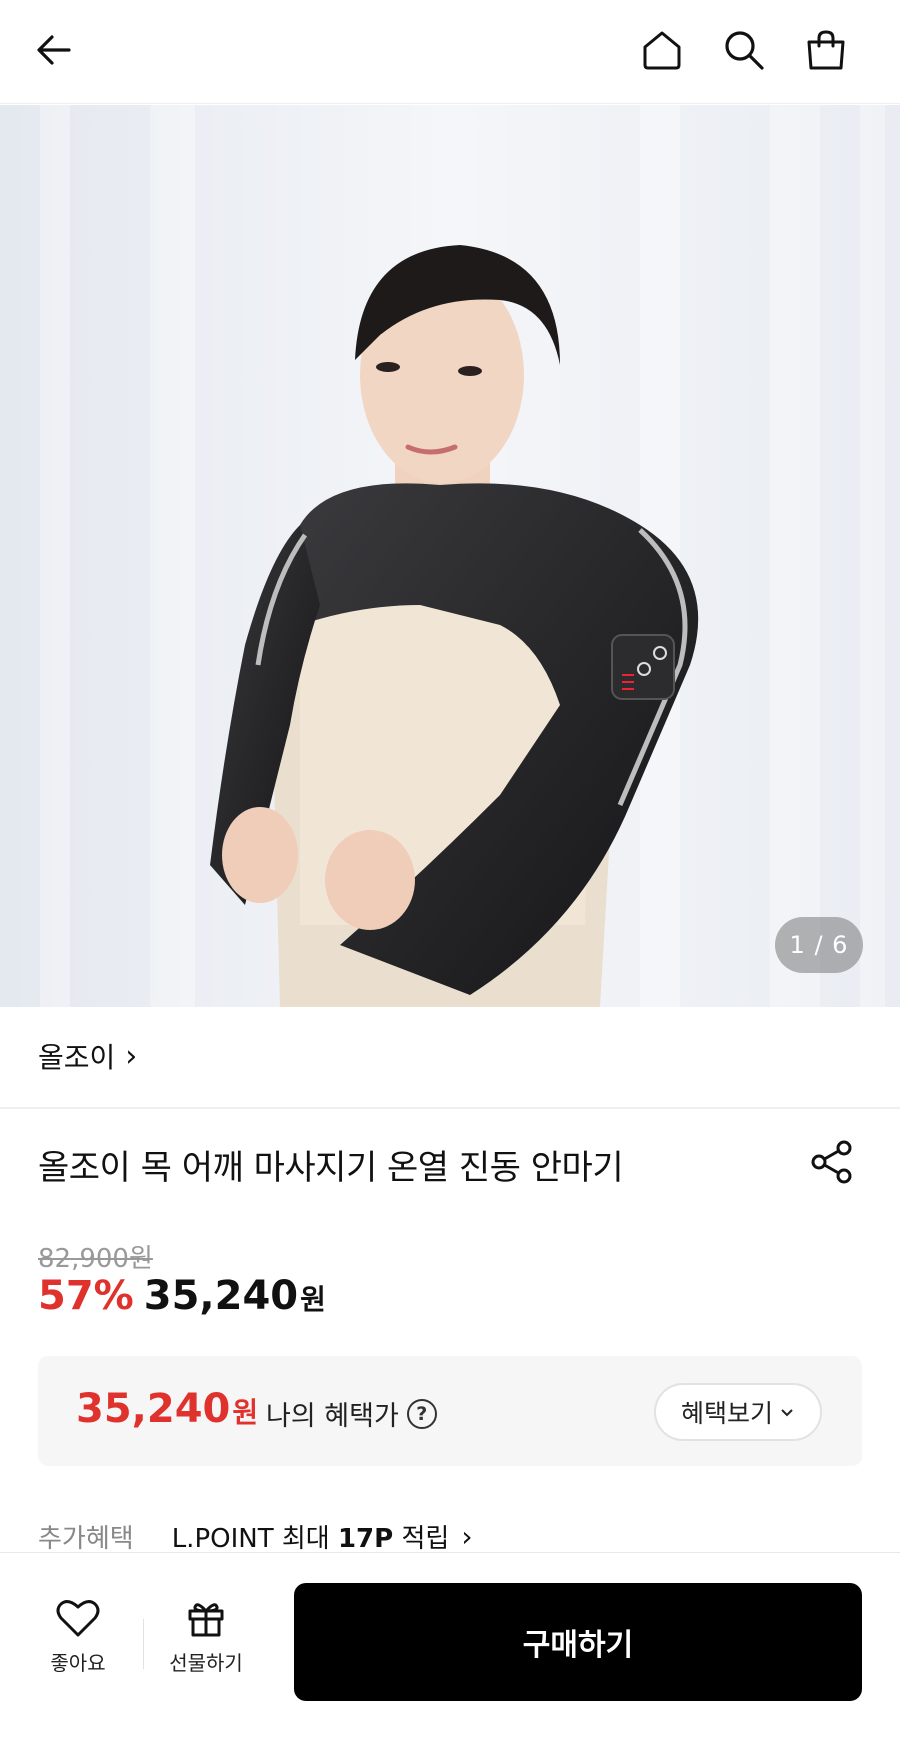  I want to click on image-counter: 1 / 6, so click(819, 945).